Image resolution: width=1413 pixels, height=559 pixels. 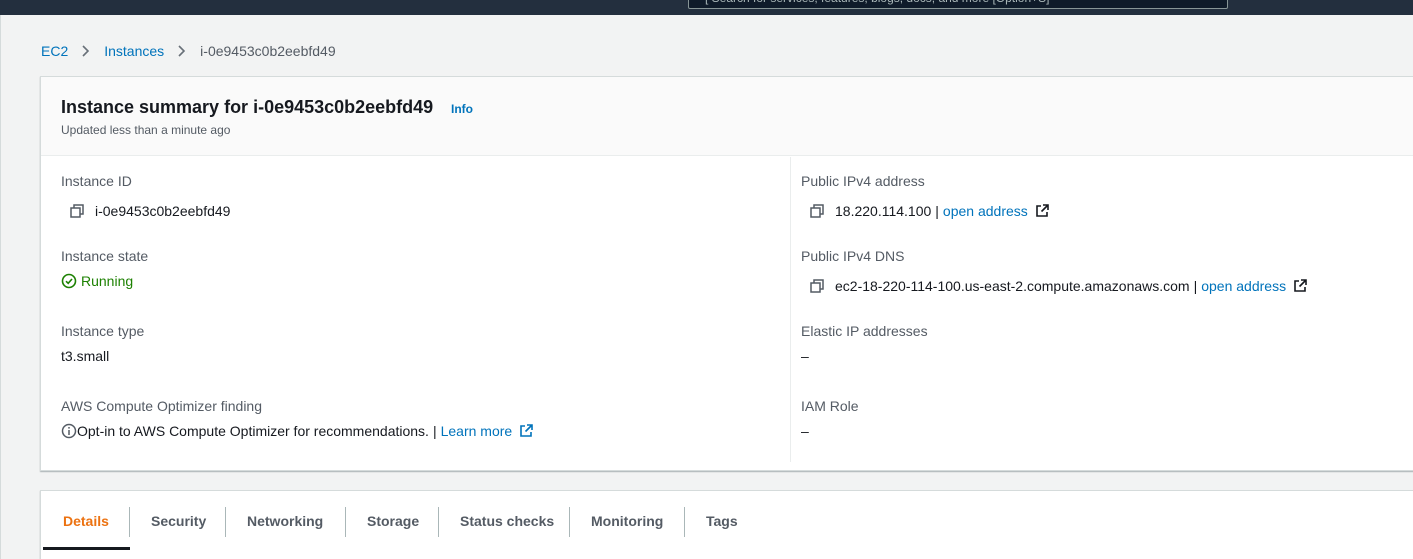 I want to click on instance-type-label: Instance type, so click(x=103, y=331).